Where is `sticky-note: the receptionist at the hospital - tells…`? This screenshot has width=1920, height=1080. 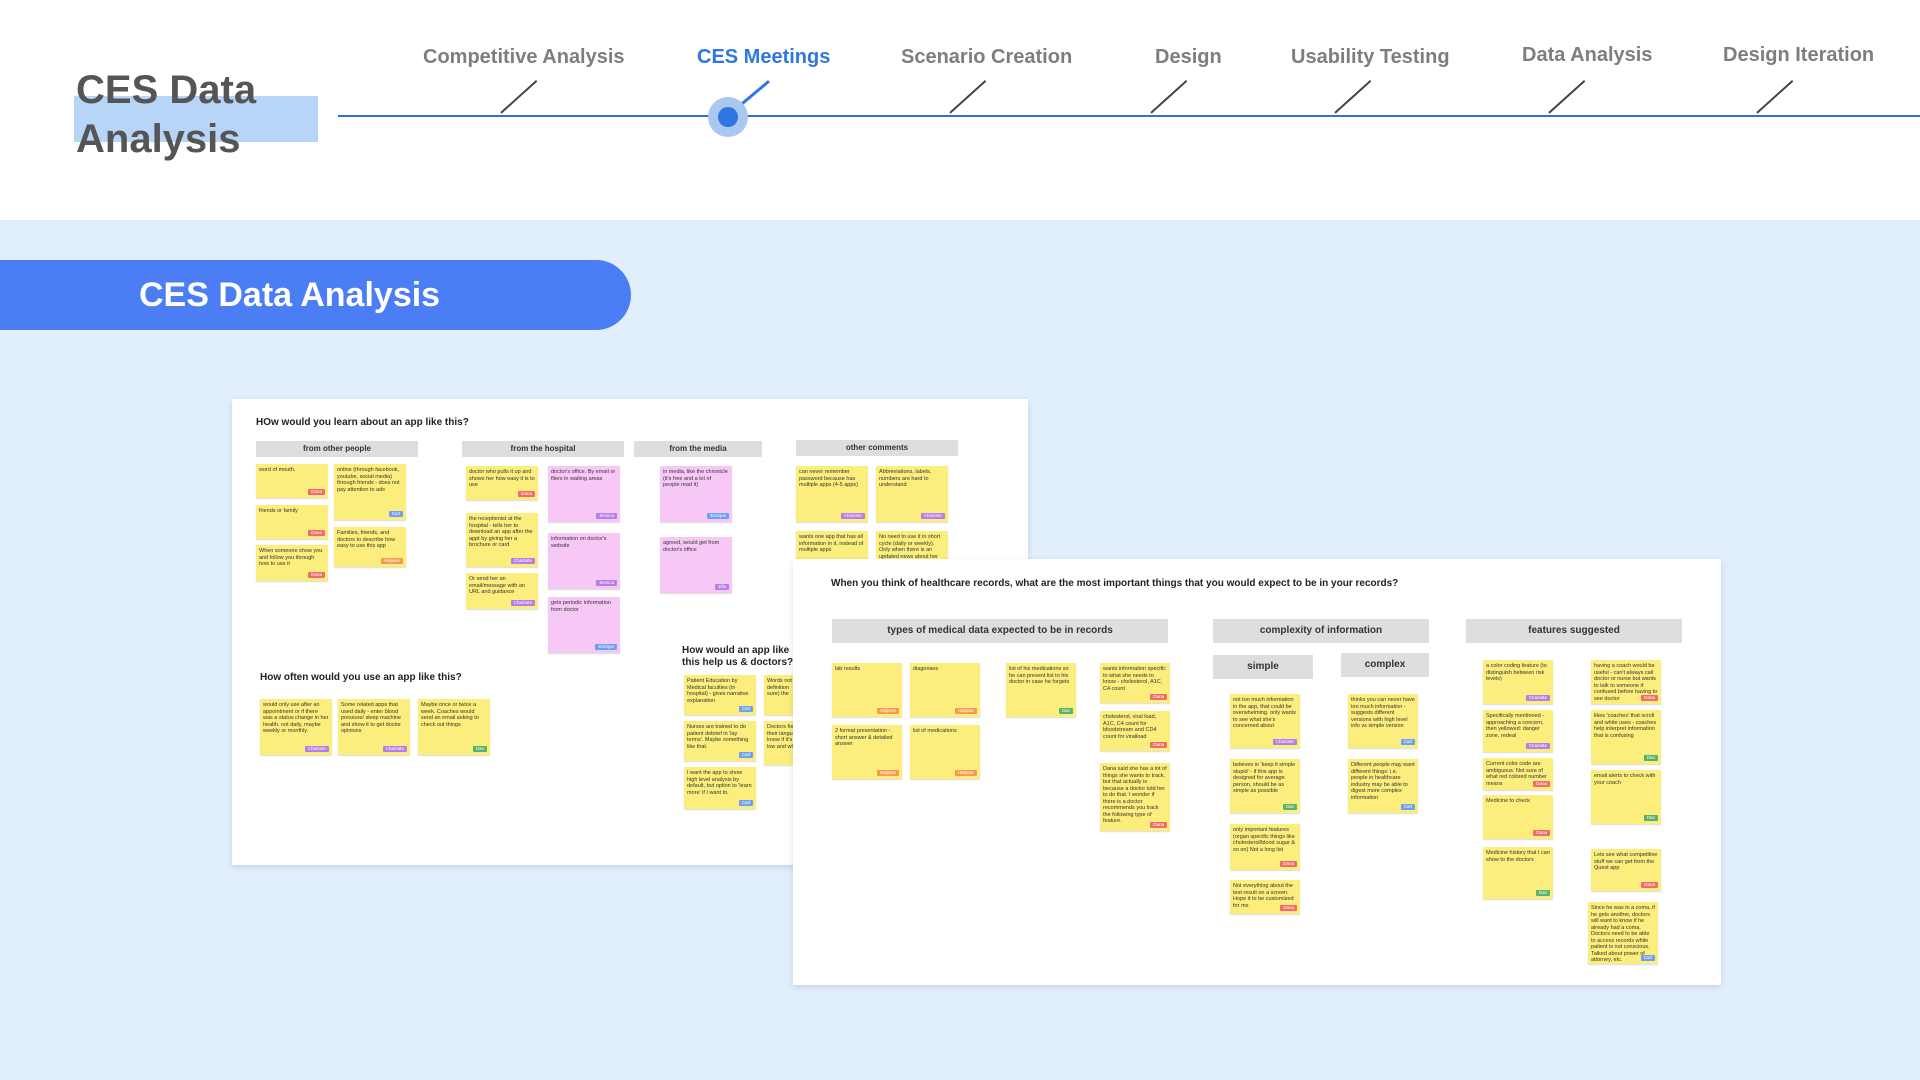
sticky-note: the receptionist at the hospital - tells… is located at coordinates (502, 540).